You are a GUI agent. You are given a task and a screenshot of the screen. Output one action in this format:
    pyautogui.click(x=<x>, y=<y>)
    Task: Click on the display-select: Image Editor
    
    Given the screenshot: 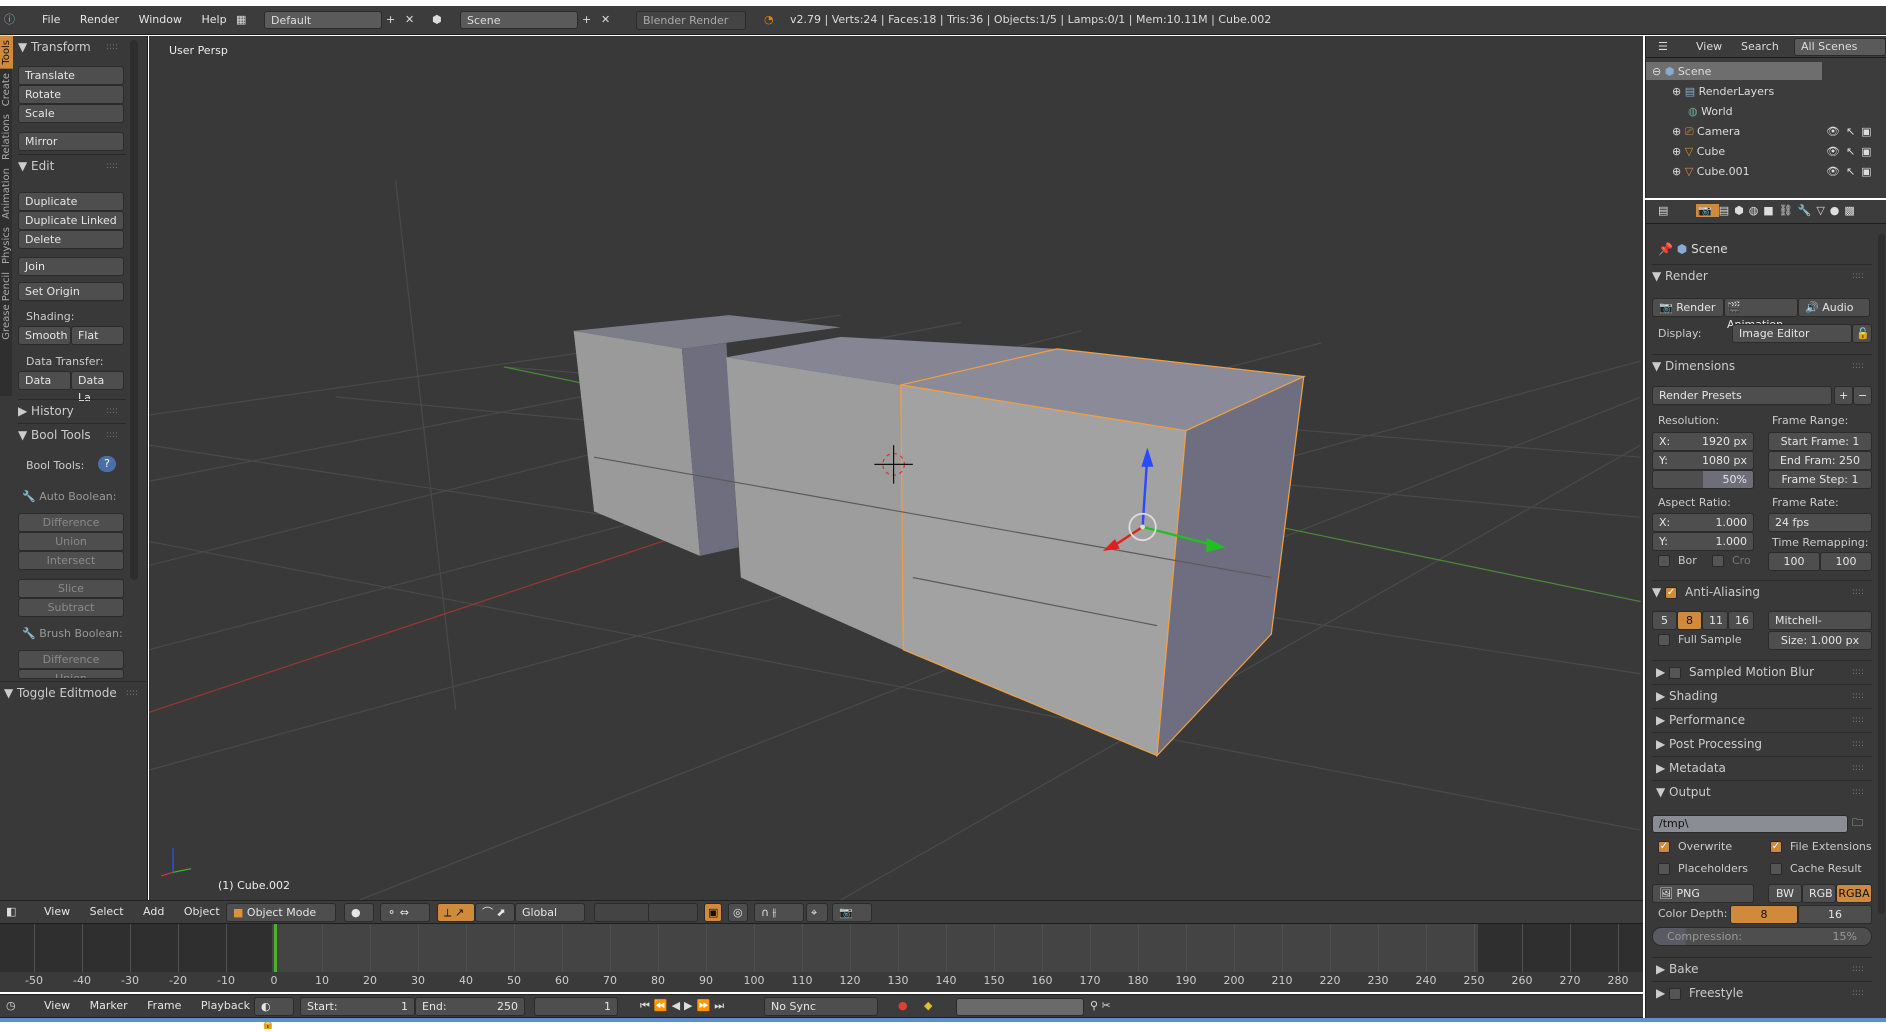 What is the action you would take?
    pyautogui.click(x=1792, y=333)
    